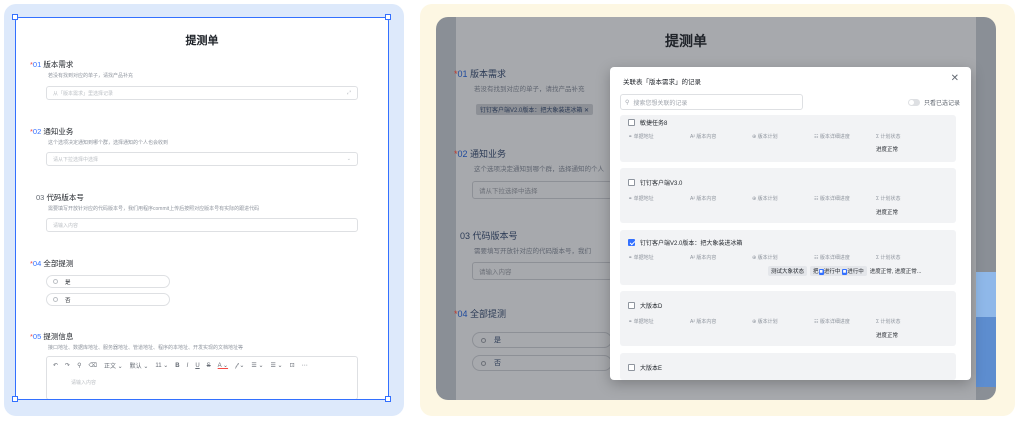 Image resolution: width=1015 pixels, height=421 pixels. What do you see at coordinates (239, 366) in the screenshot?
I see `highlight-icon: 𝒻 ⌄` at bounding box center [239, 366].